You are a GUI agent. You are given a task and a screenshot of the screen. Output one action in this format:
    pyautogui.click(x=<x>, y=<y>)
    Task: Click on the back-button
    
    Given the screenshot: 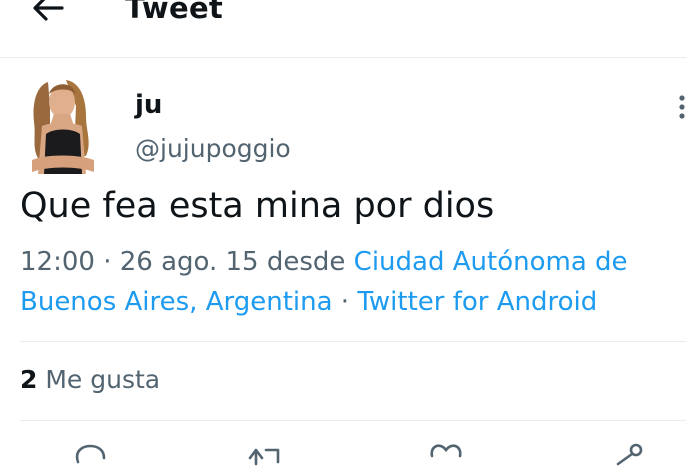 What is the action you would take?
    pyautogui.click(x=48, y=14)
    